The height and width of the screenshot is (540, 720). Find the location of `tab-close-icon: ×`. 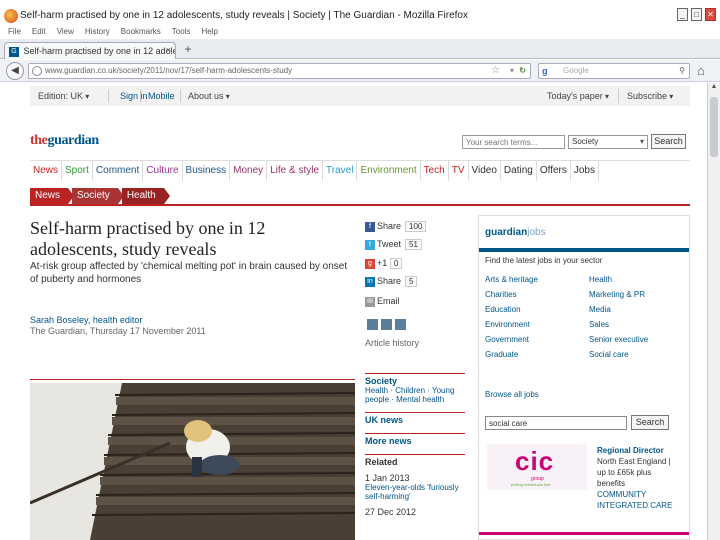

tab-close-icon: × is located at coordinates (168, 50).